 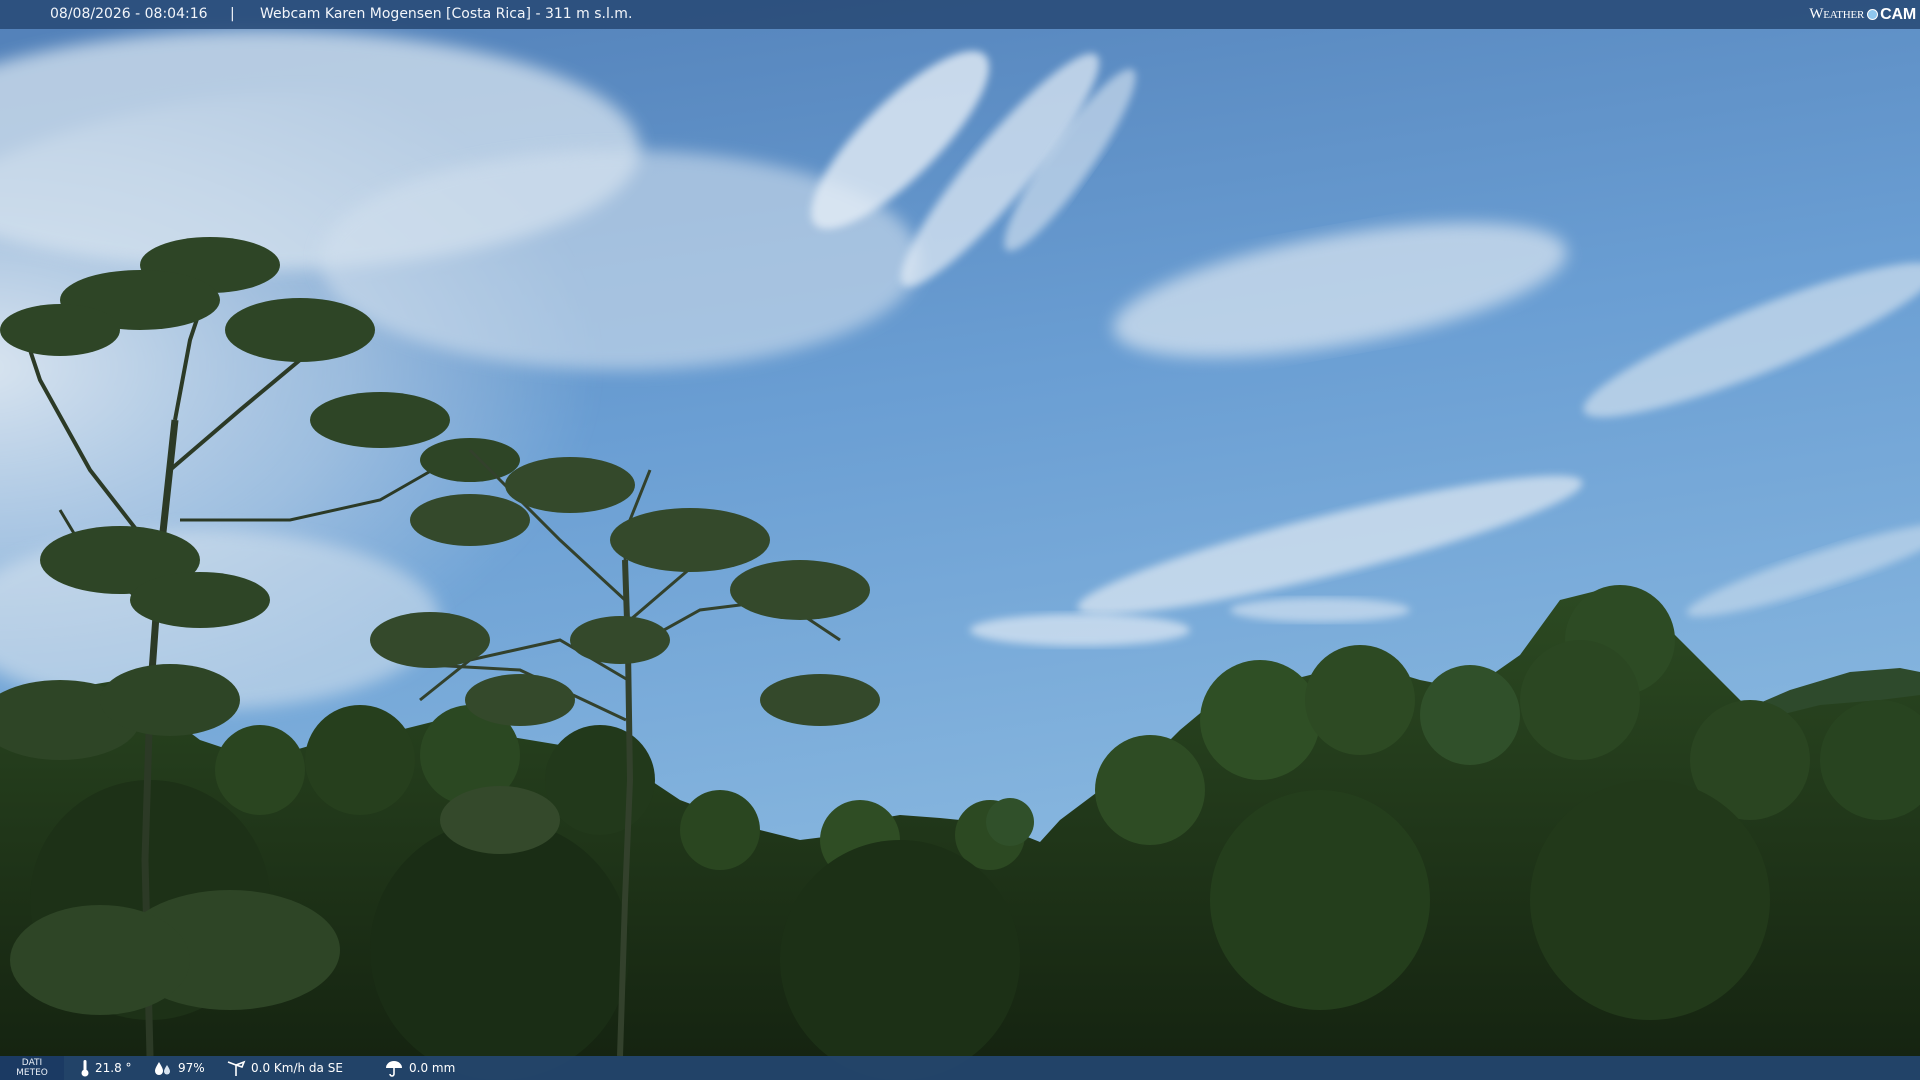 I want to click on meteo-label-line1: DATI, so click(x=32, y=1063).